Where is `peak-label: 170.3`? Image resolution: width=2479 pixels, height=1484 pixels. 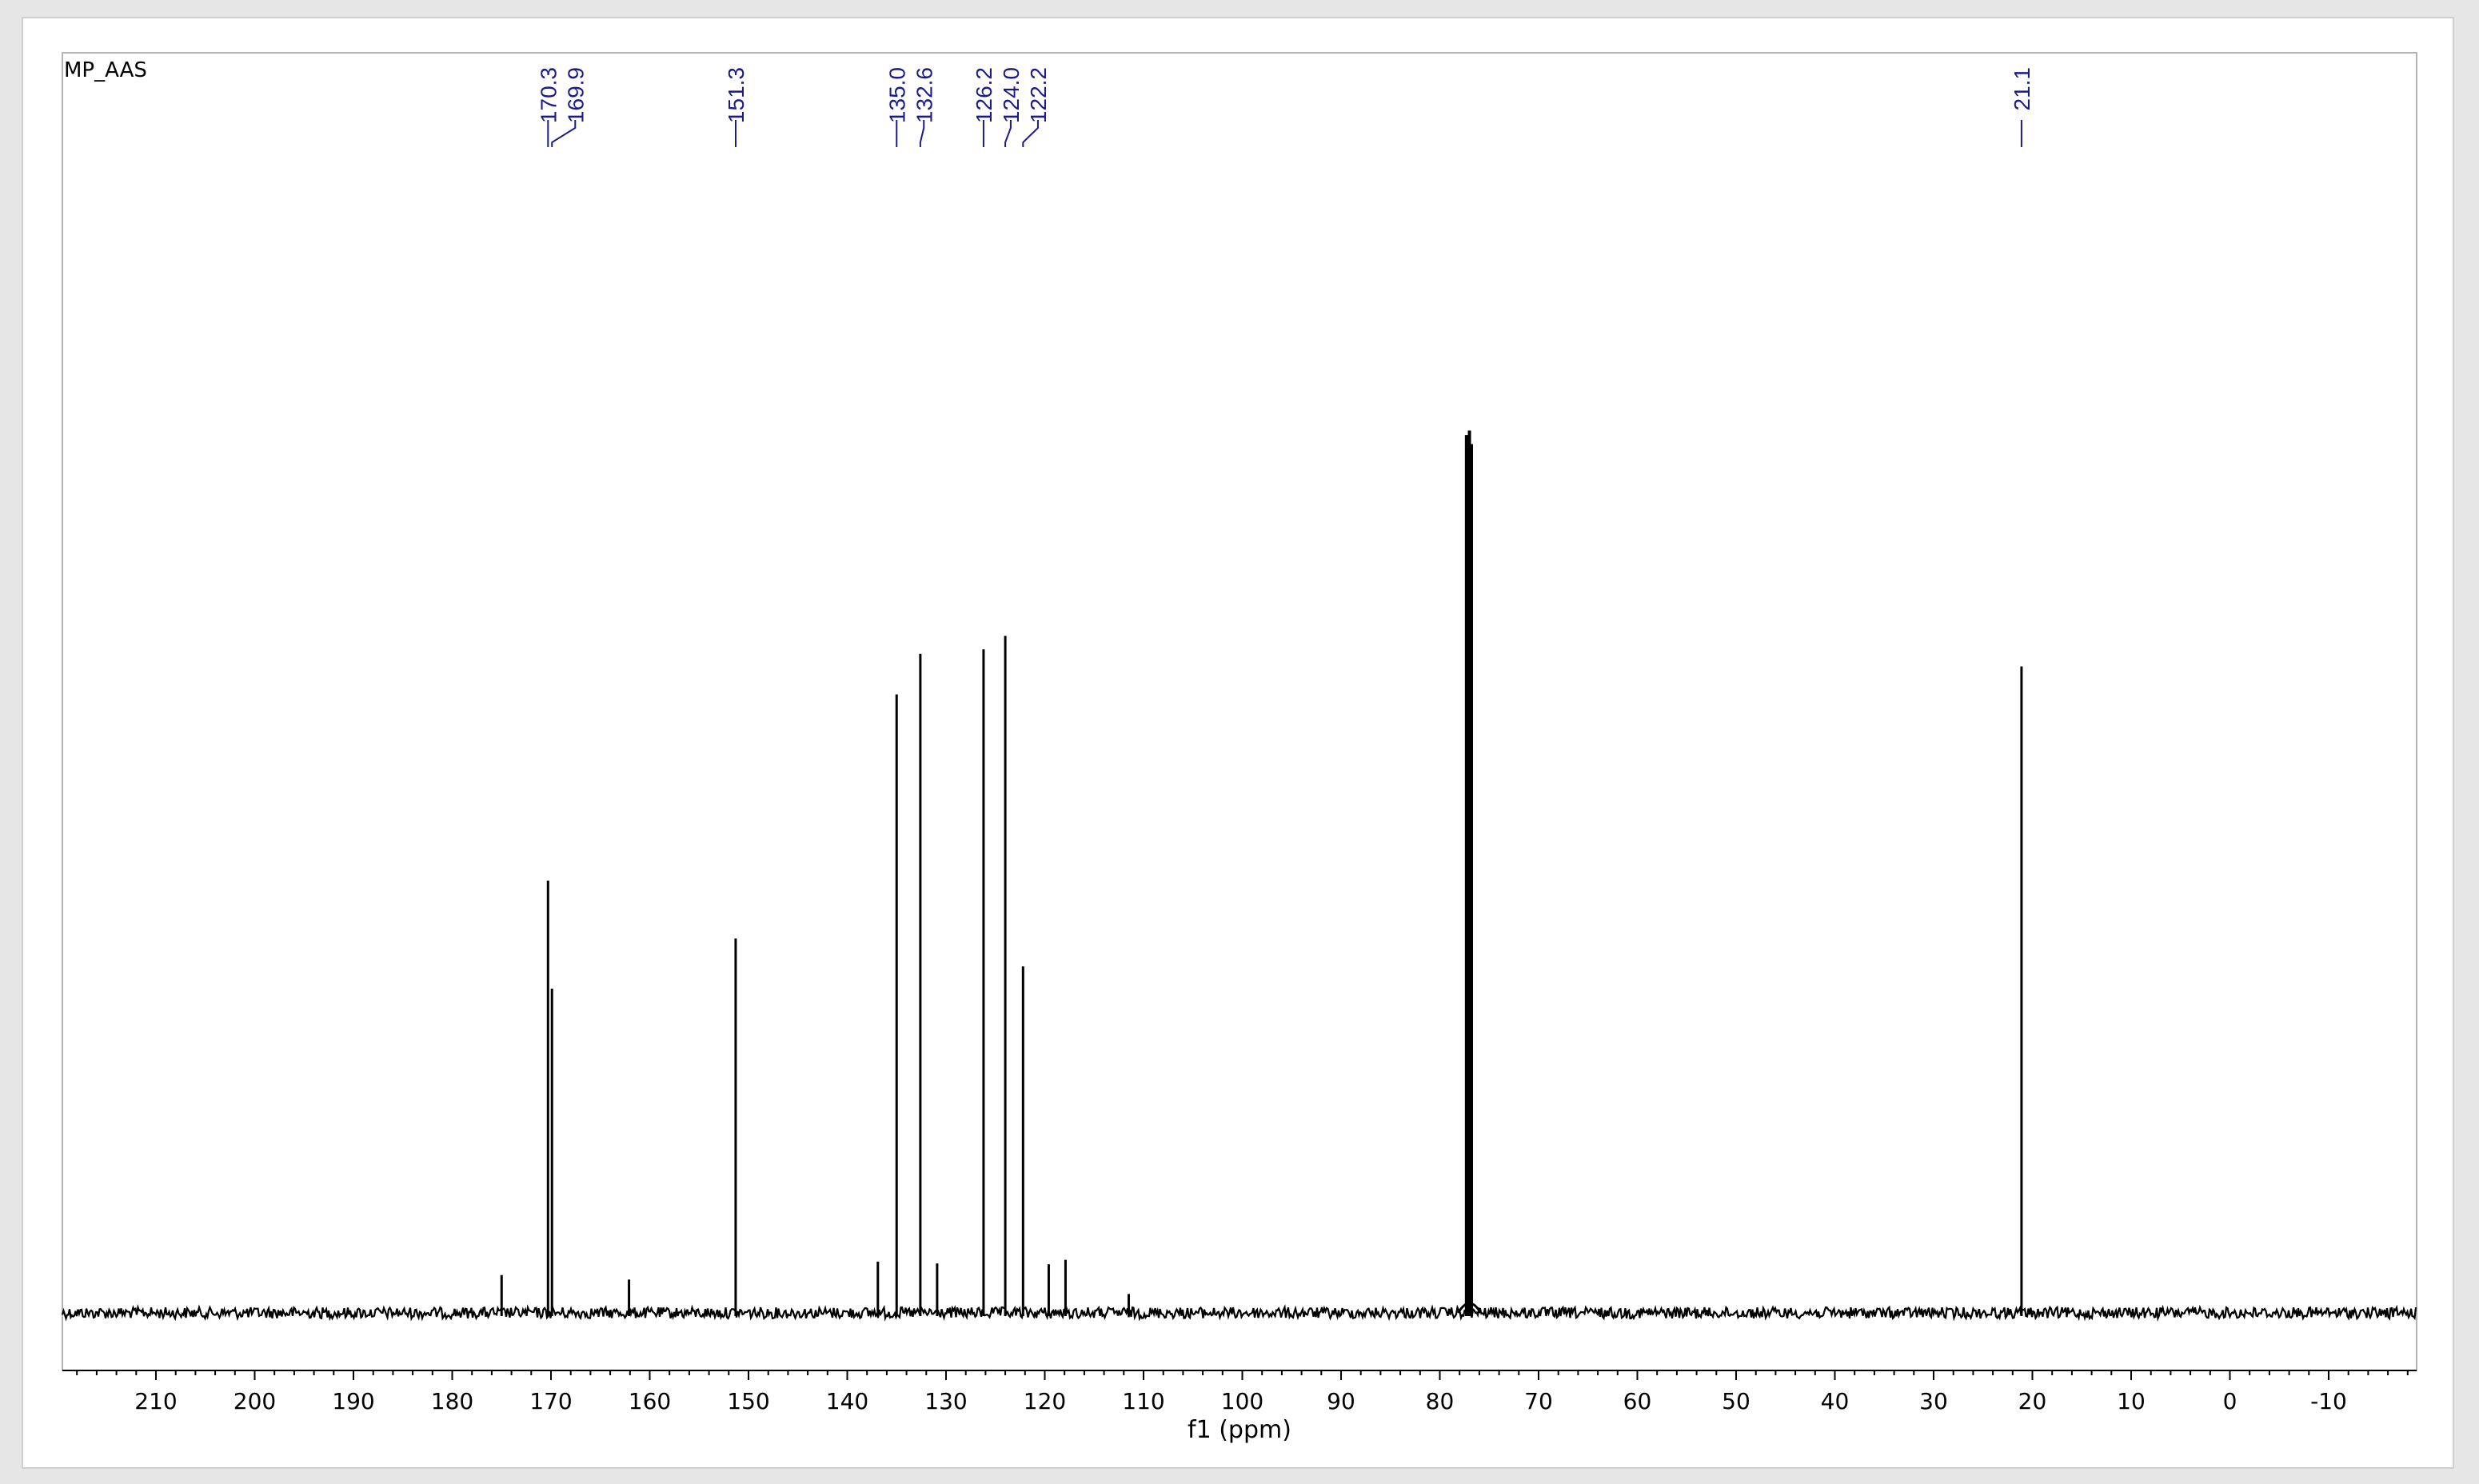 peak-label: 170.3 is located at coordinates (549, 95).